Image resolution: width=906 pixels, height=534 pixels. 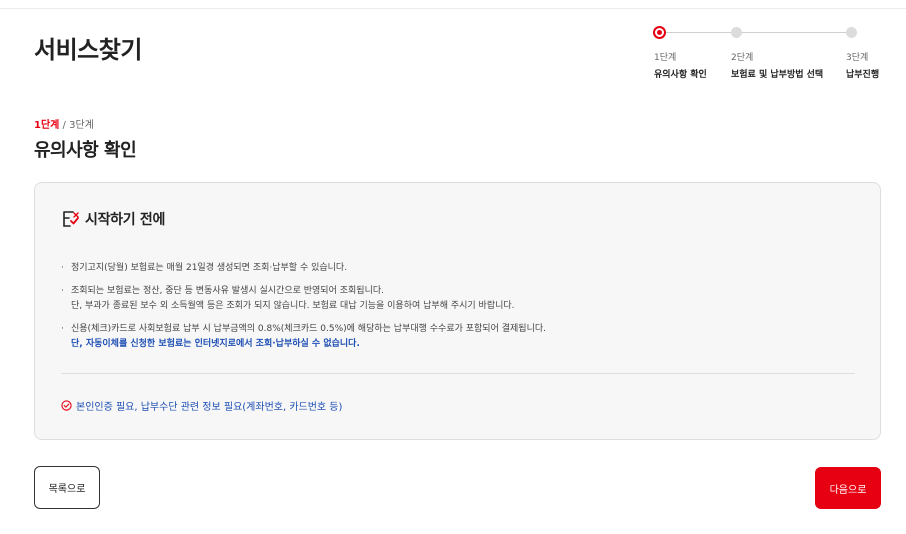 I want to click on total-steps: / 3단계, so click(x=76, y=125).